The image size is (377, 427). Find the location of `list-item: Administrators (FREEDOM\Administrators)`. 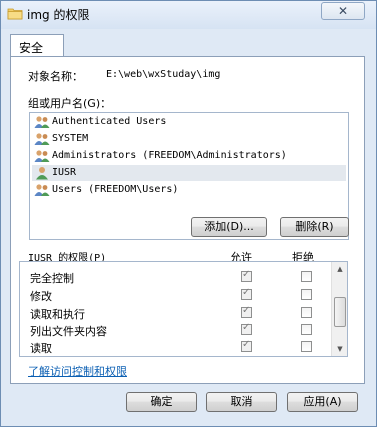

list-item: Administrators (FREEDOM\Administrators) is located at coordinates (189, 156).